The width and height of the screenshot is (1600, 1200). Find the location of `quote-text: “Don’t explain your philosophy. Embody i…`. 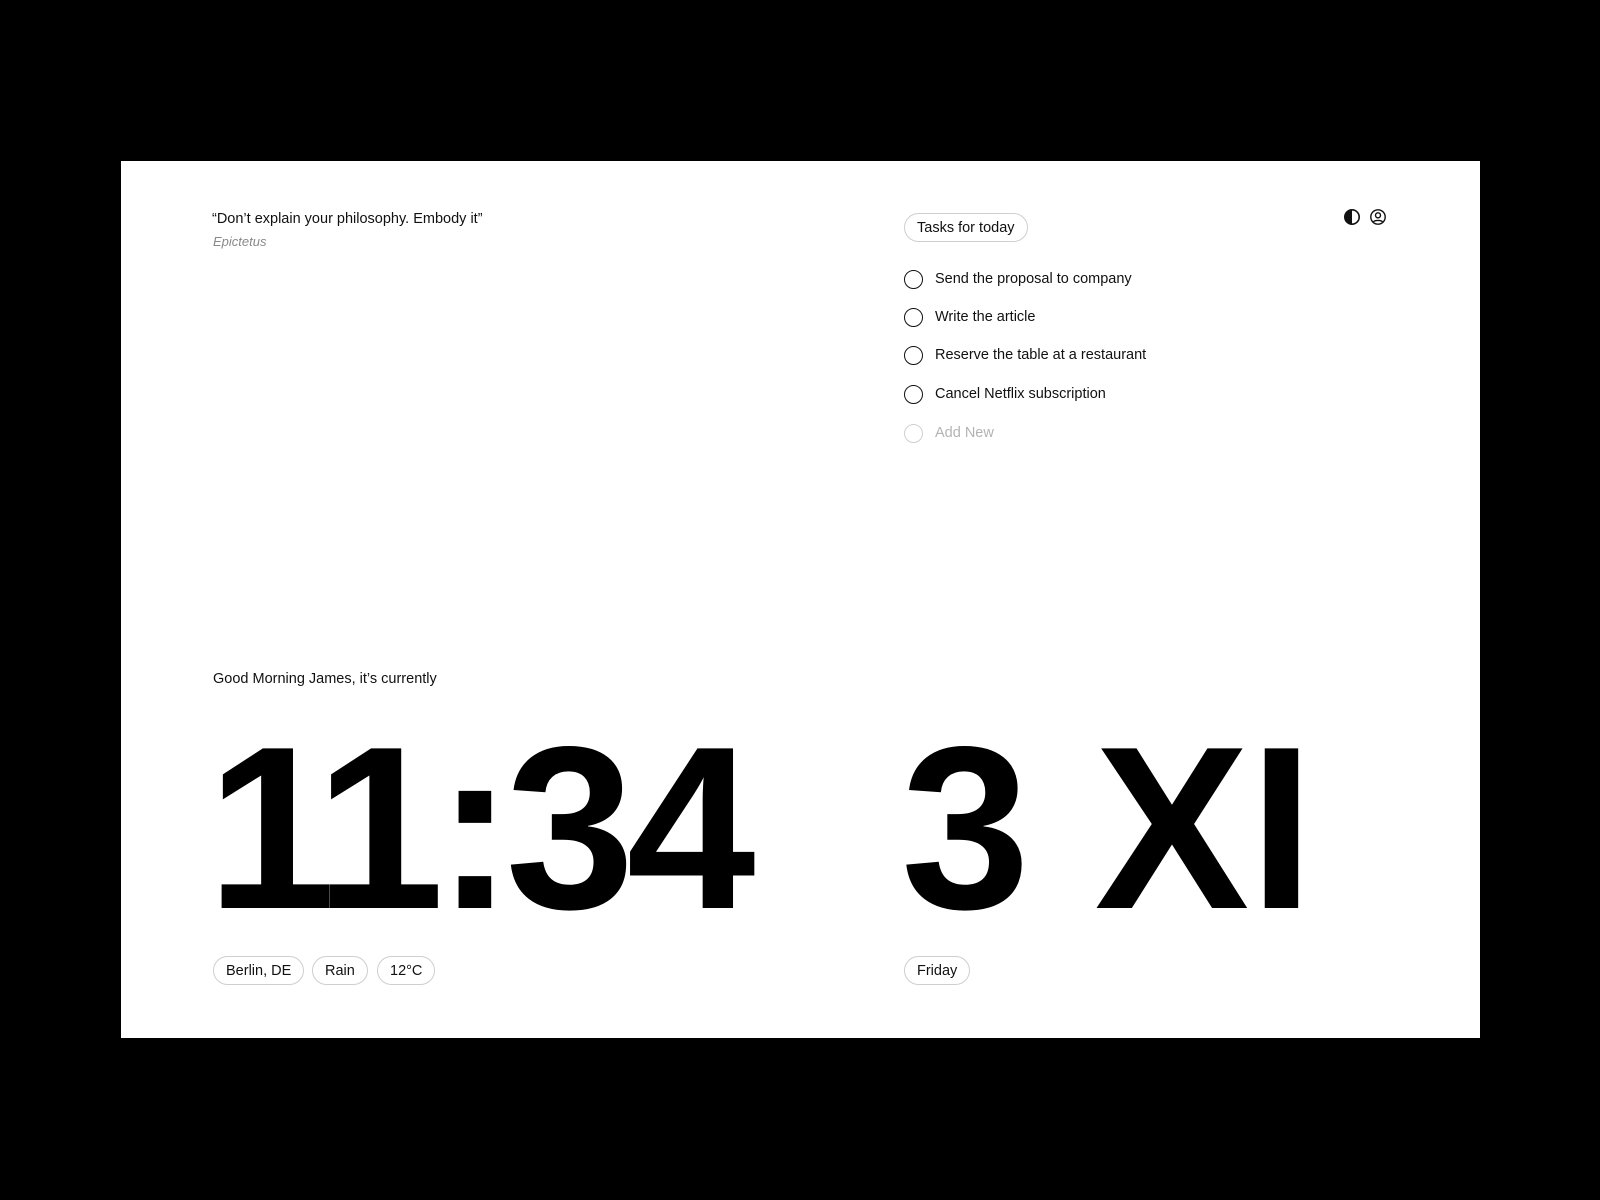

quote-text: “Don’t explain your philosophy. Embody i… is located at coordinates (347, 219).